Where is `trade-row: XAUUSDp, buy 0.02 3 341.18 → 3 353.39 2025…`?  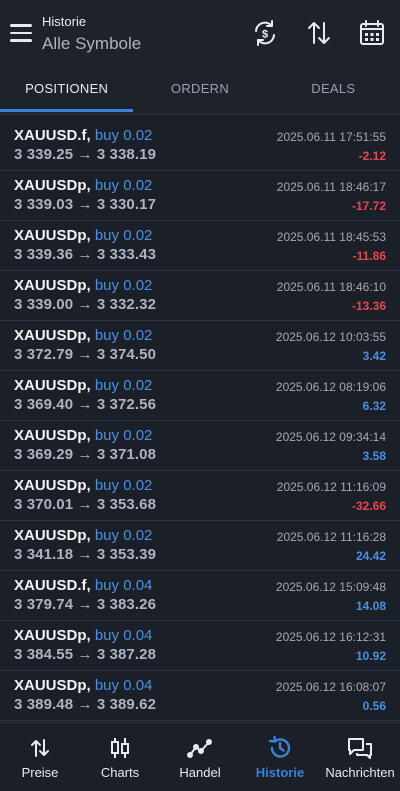 trade-row: XAUUSDp, buy 0.02 3 341.18 → 3 353.39 2025… is located at coordinates (200, 546).